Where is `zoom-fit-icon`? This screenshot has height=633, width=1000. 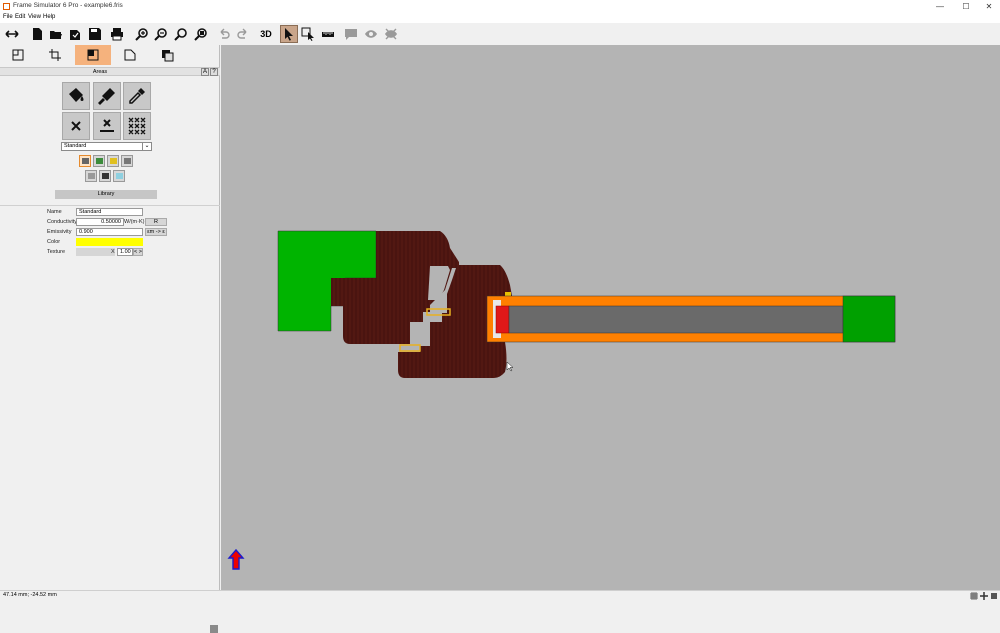
zoom-fit-icon is located at coordinates (180, 34).